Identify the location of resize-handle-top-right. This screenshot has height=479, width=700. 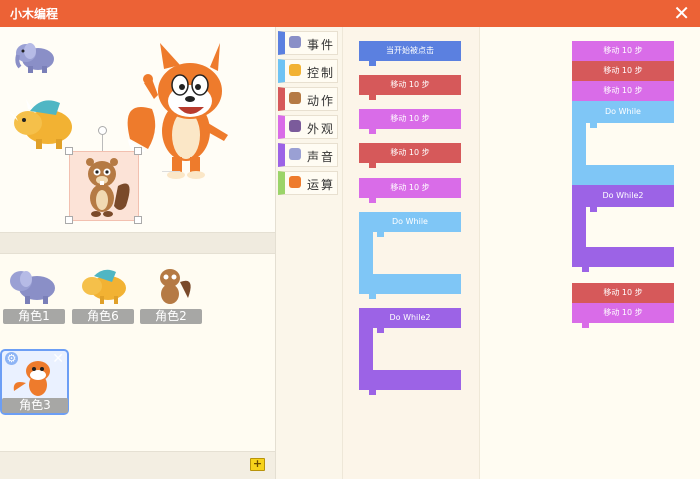
(138, 151).